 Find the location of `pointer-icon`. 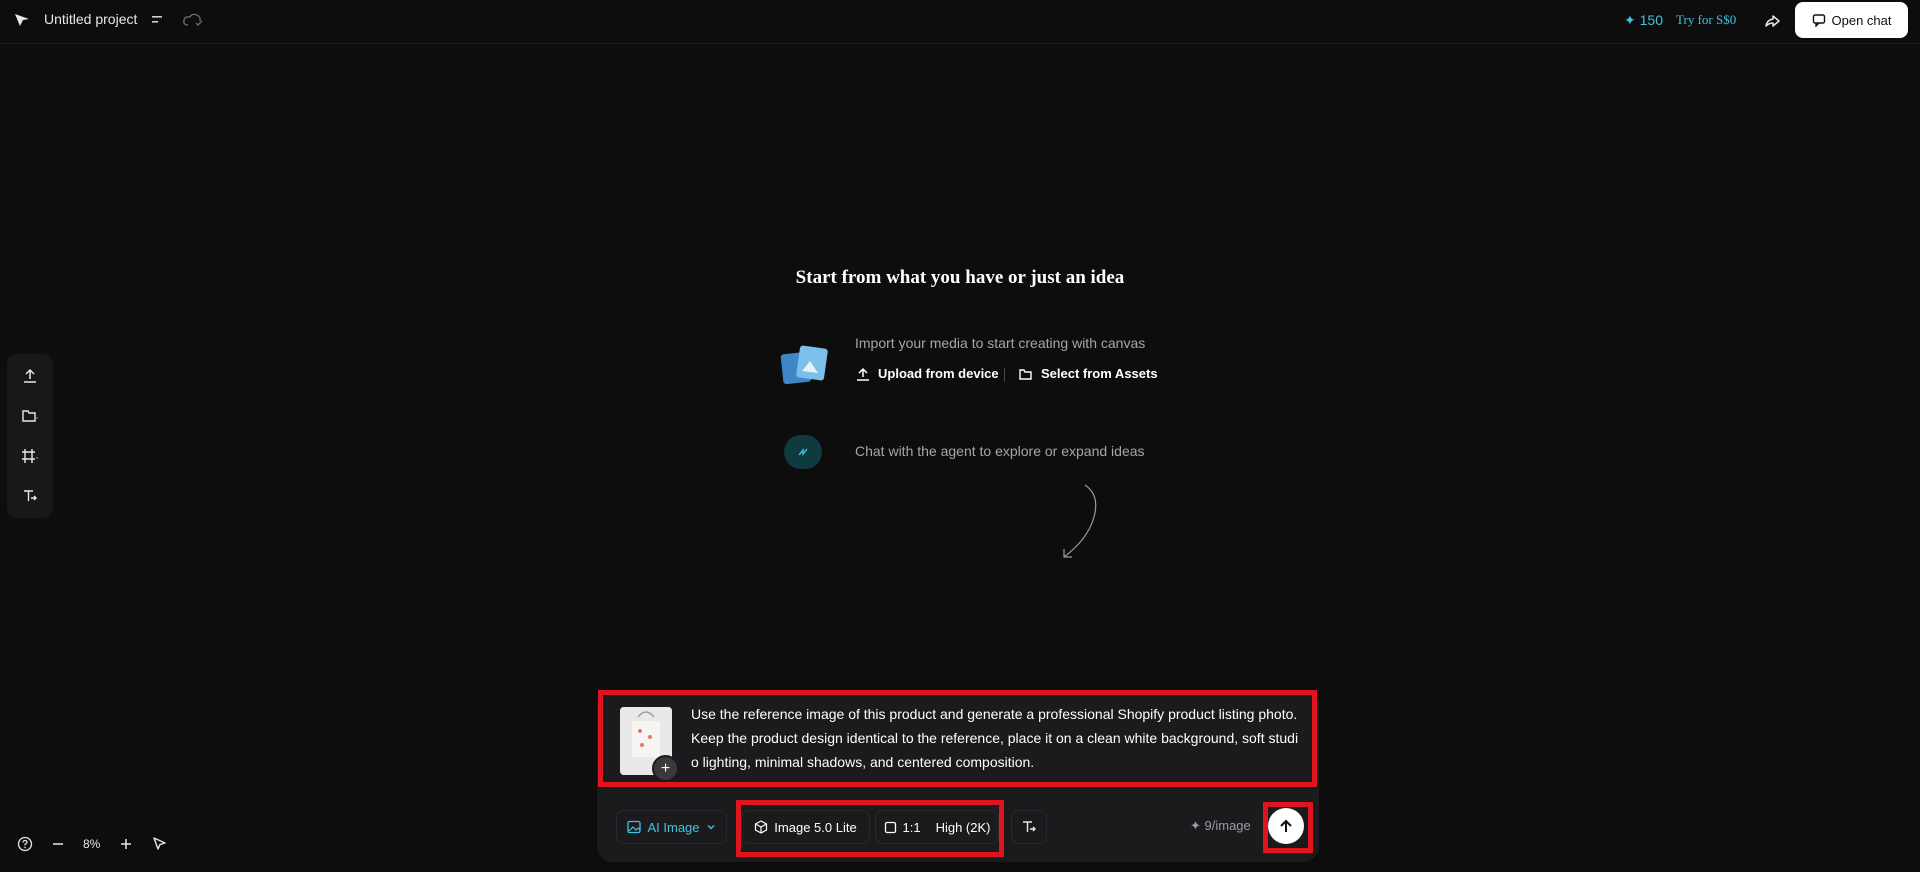

pointer-icon is located at coordinates (159, 843).